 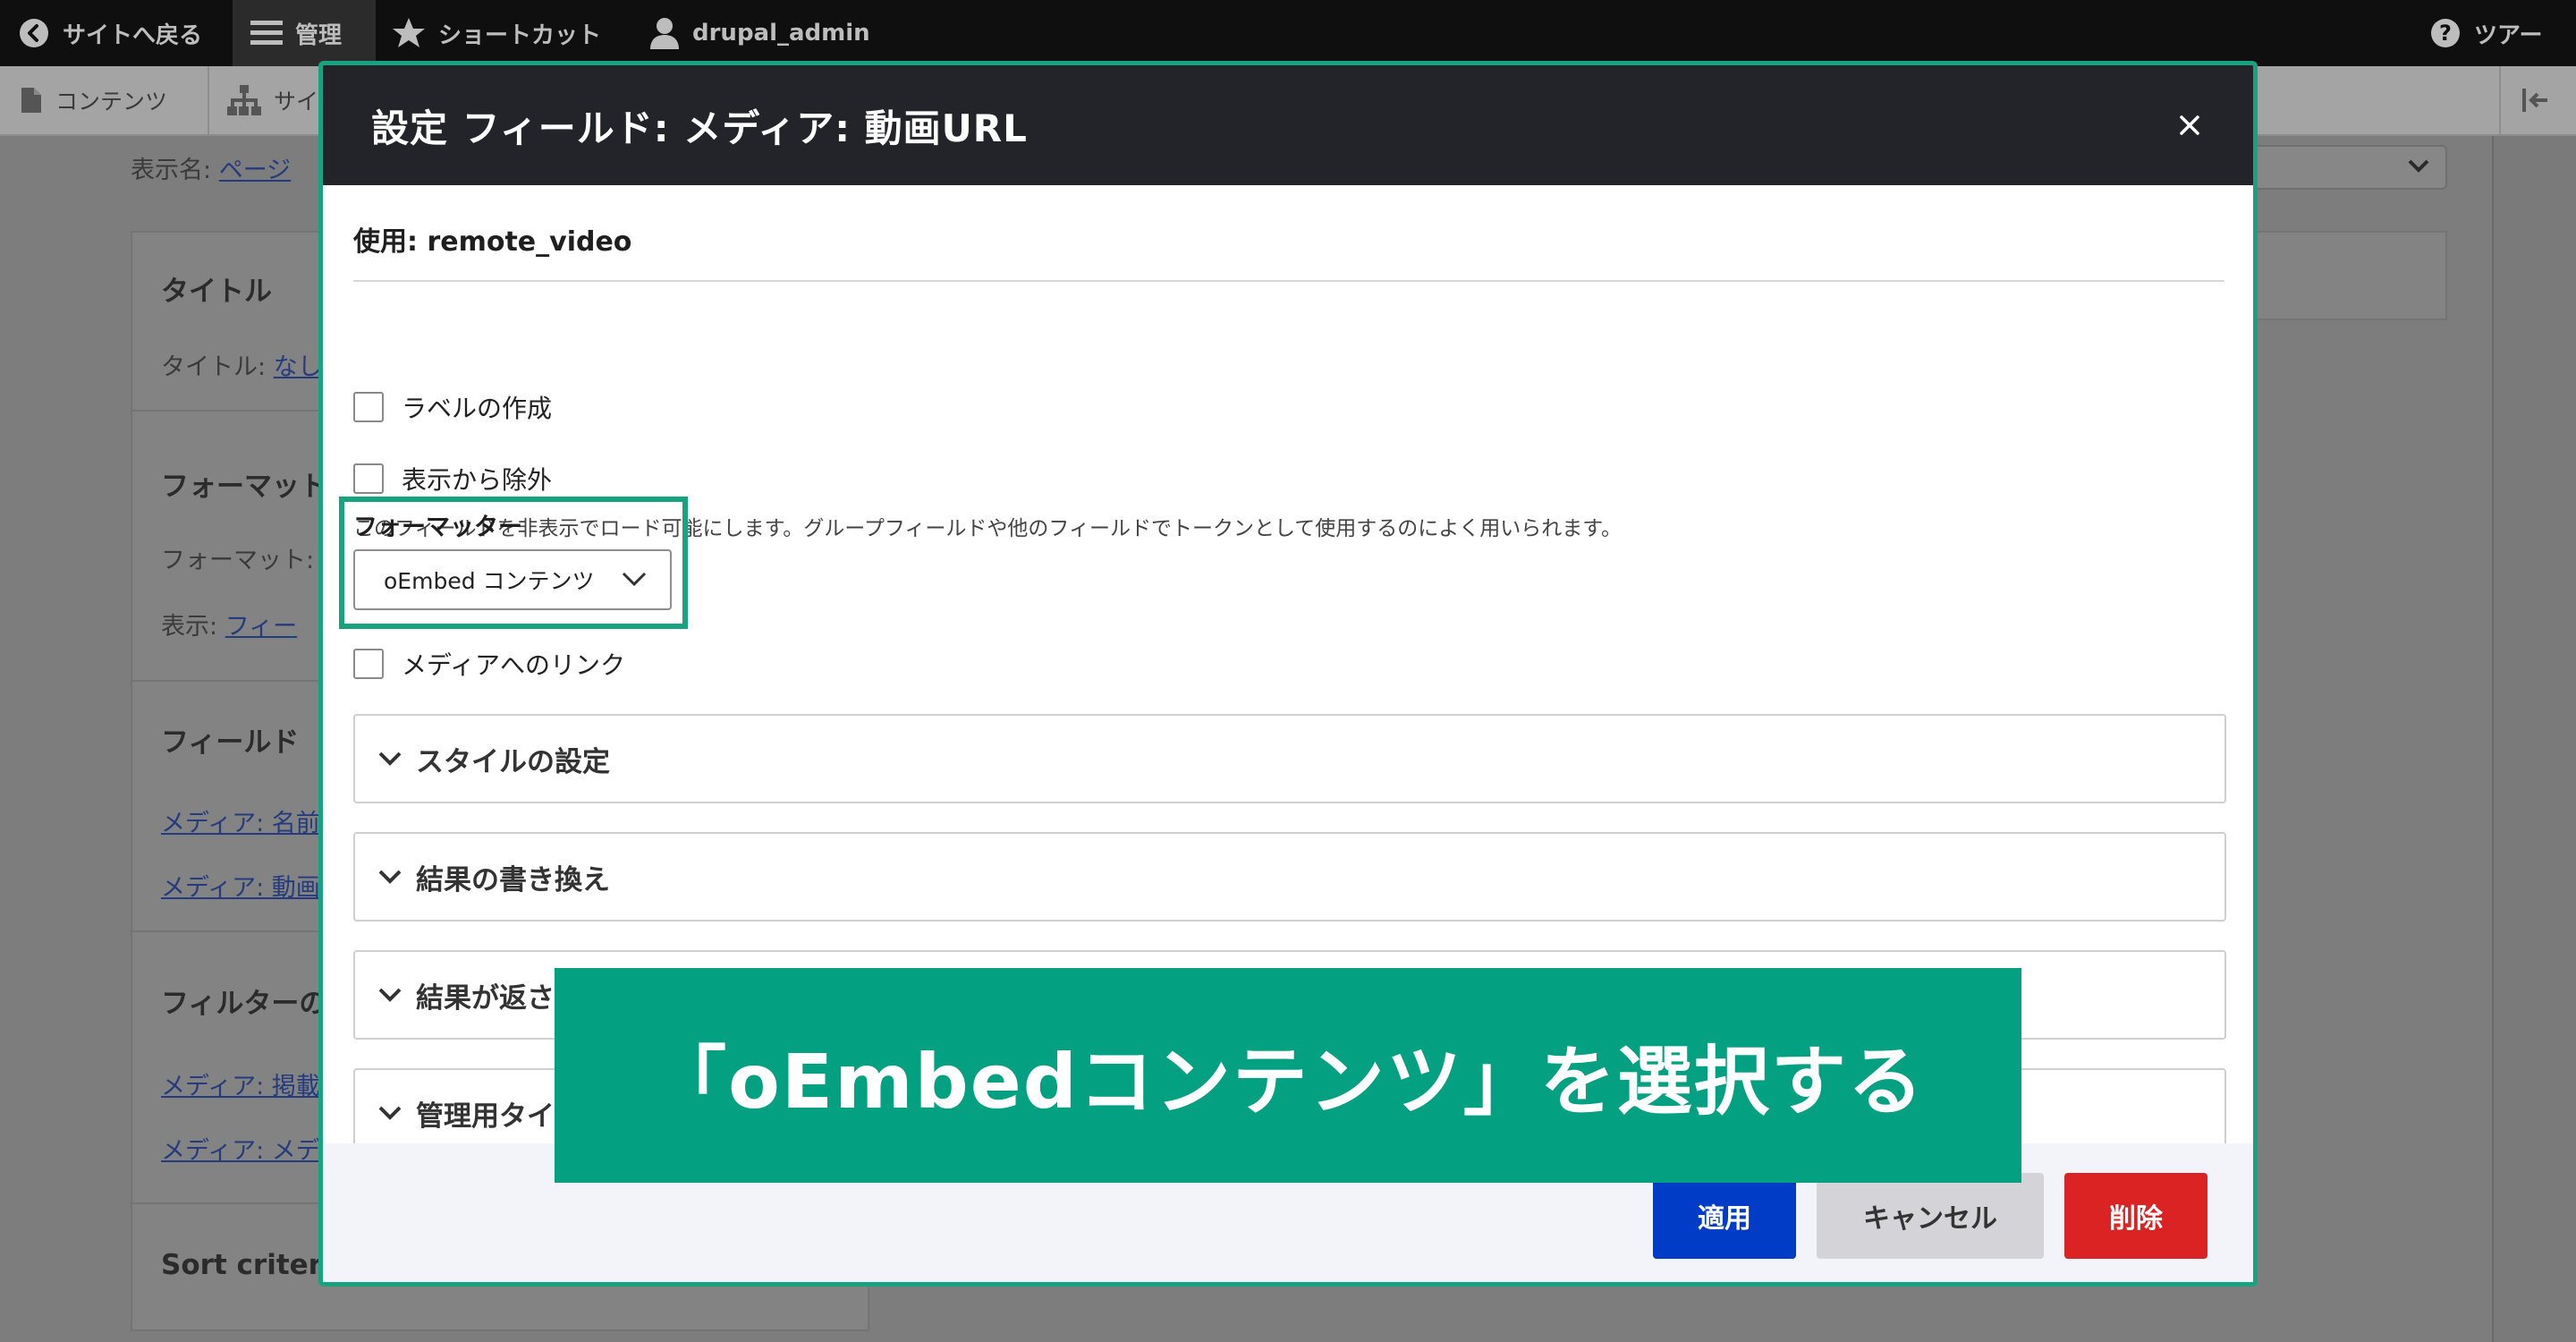 What do you see at coordinates (296, 102) in the screenshot?
I see `menu-structure-label: サイ` at bounding box center [296, 102].